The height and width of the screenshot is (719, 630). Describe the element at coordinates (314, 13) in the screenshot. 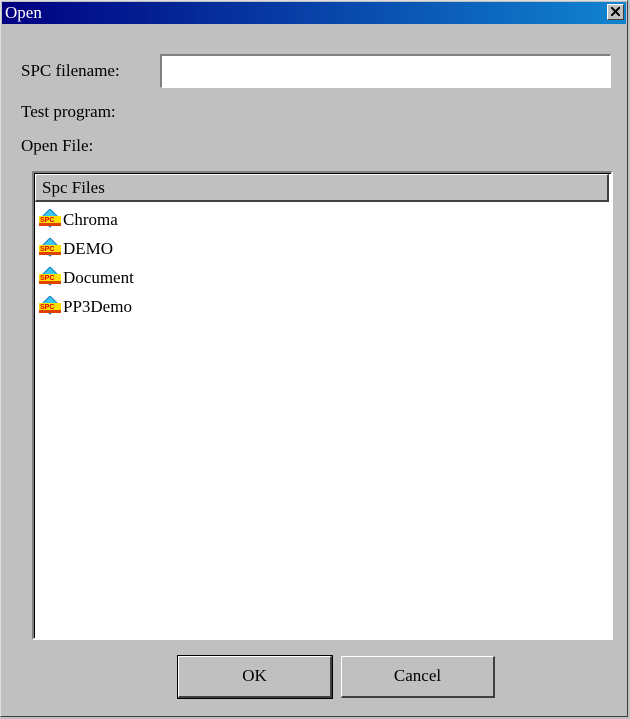

I see `title-bar: Open` at that location.